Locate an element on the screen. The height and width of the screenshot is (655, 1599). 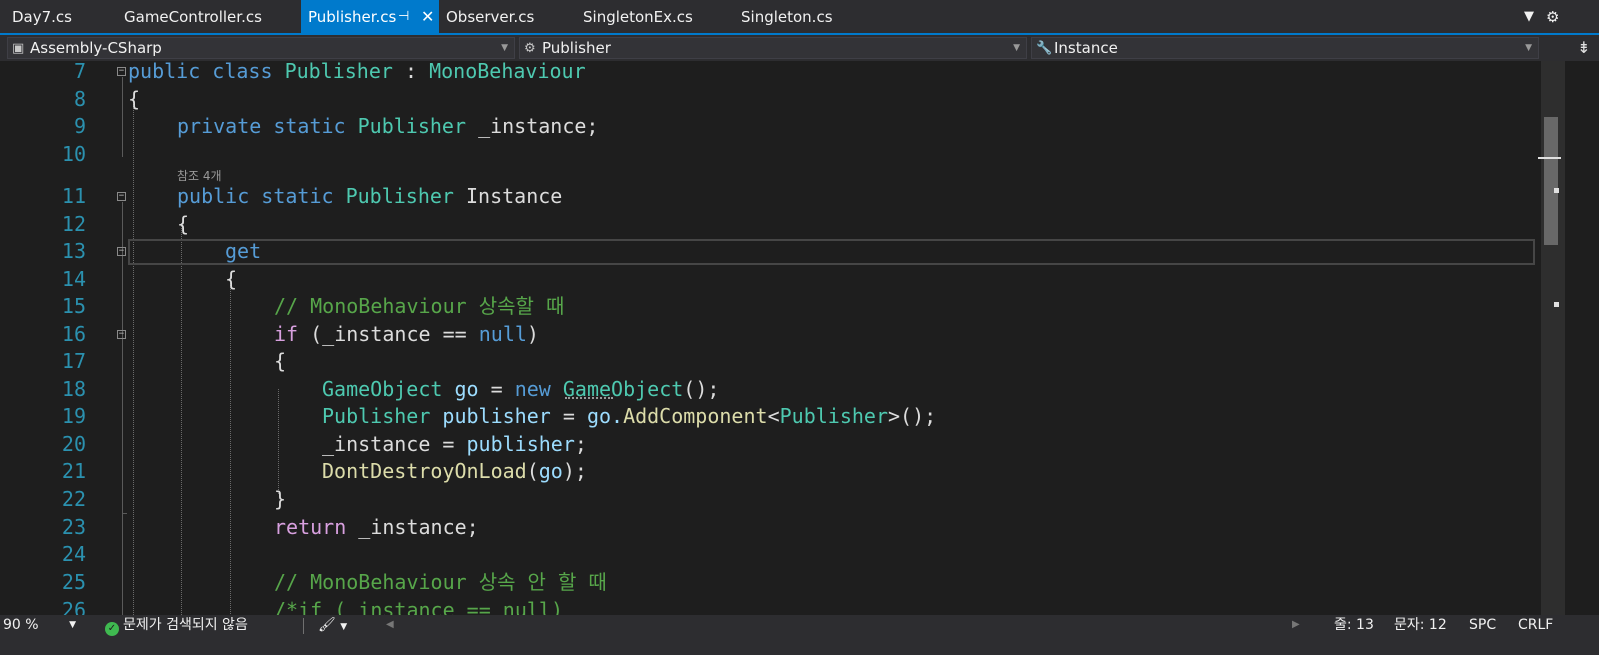
code-line: private static Publisher _instance; is located at coordinates (387, 126).